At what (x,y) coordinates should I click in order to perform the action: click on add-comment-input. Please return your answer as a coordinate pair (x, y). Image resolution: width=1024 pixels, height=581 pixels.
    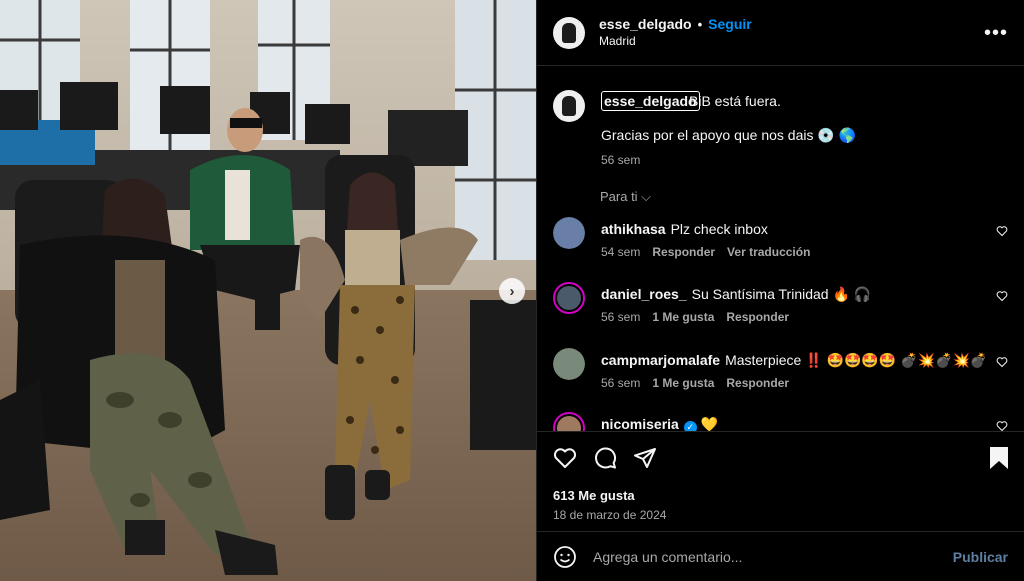
    Looking at the image, I should click on (773, 556).